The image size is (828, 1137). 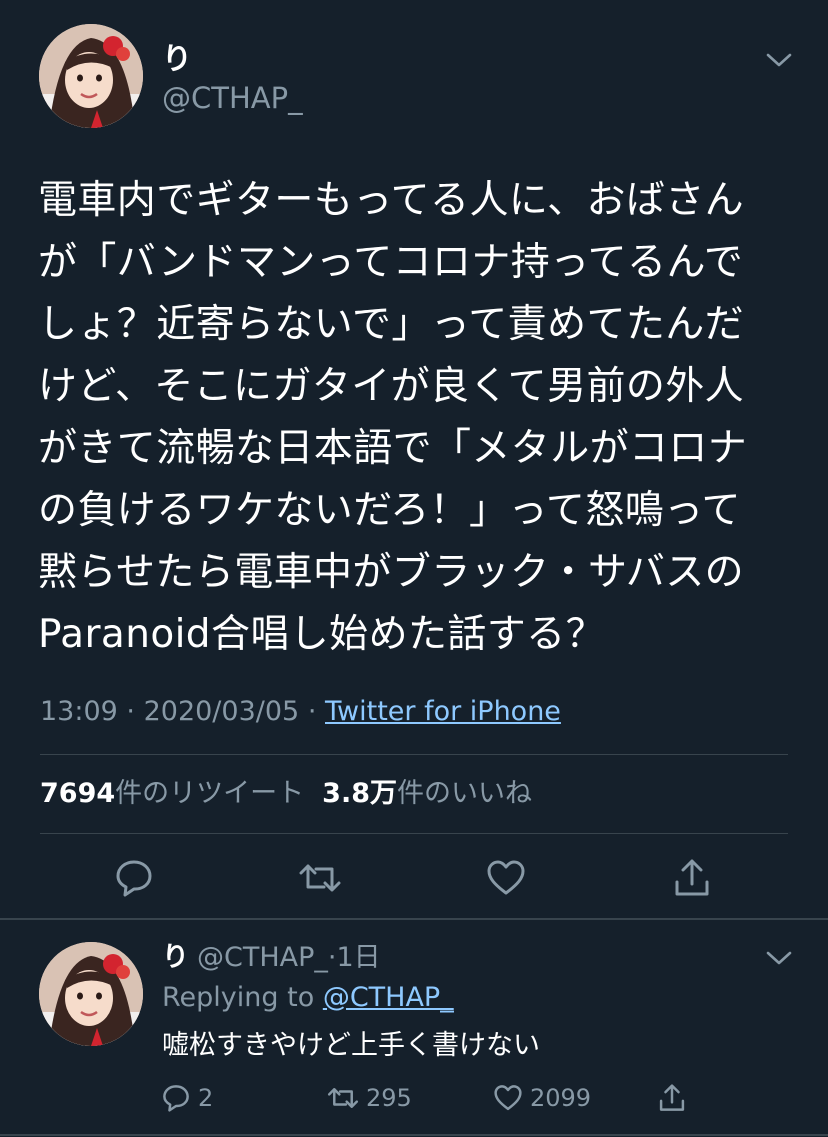 What do you see at coordinates (221, 711) in the screenshot?
I see `tweet-date: 2020/03/05` at bounding box center [221, 711].